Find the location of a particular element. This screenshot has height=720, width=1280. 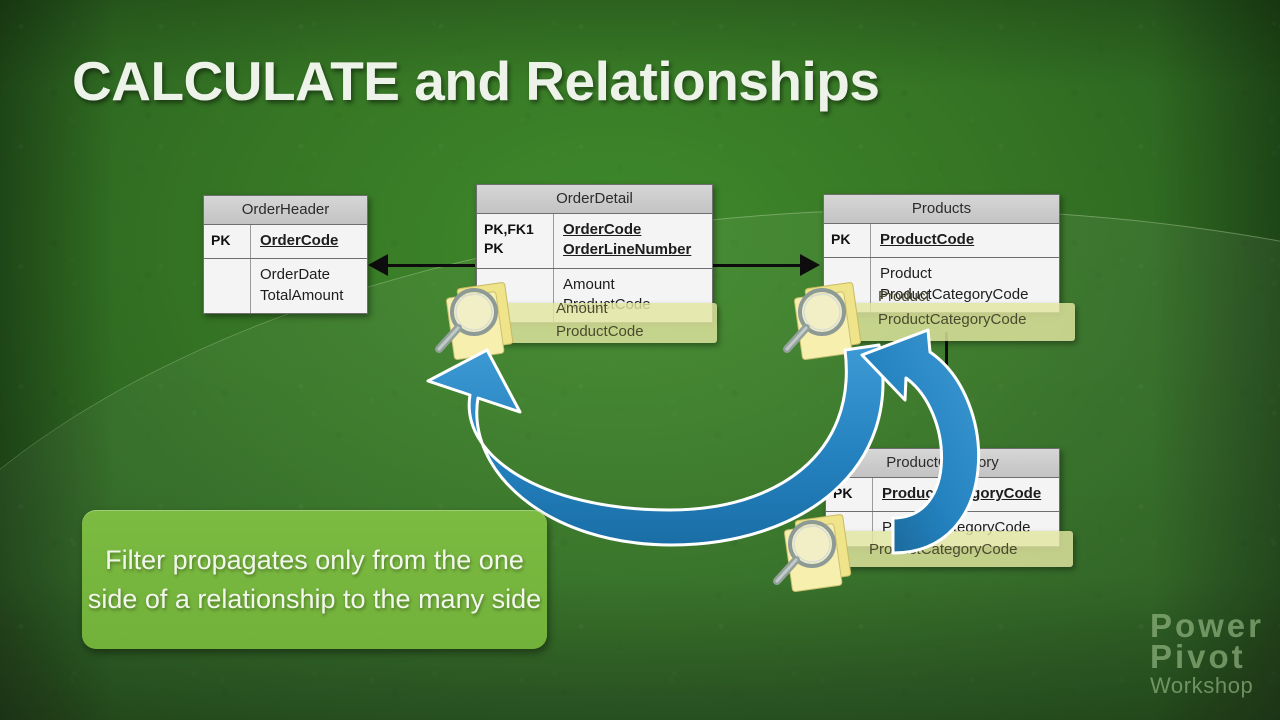

relationship-line-products-productcategory is located at coordinates (946, 378).